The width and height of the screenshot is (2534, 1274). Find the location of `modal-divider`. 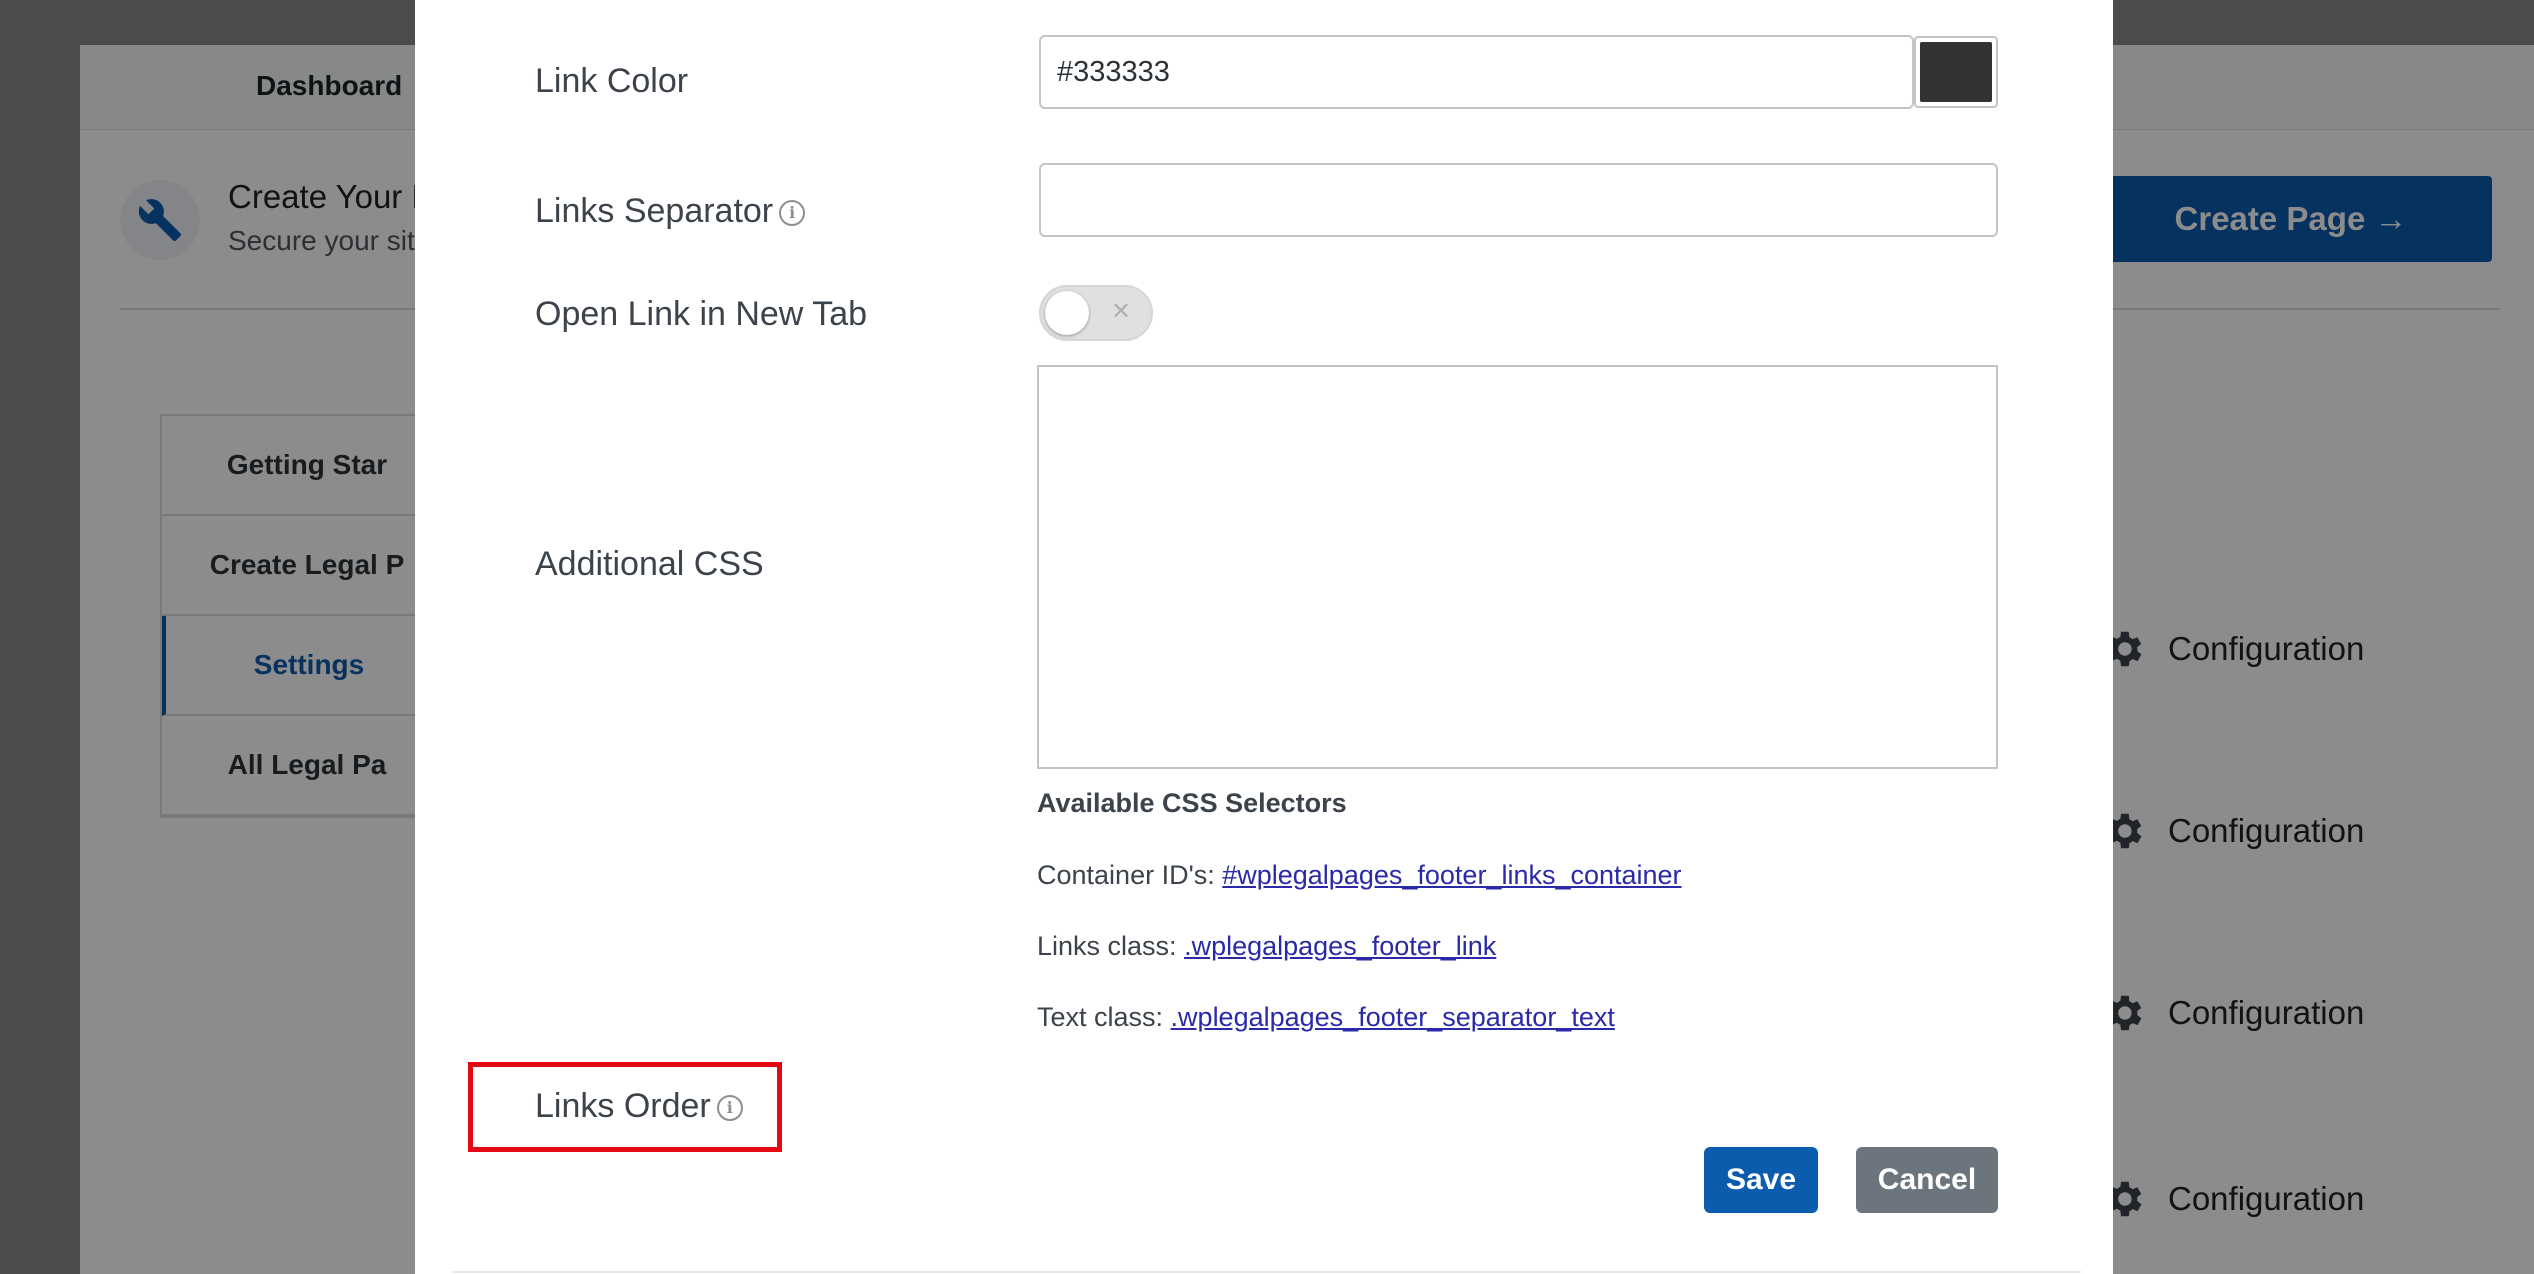

modal-divider is located at coordinates (1267, 1272).